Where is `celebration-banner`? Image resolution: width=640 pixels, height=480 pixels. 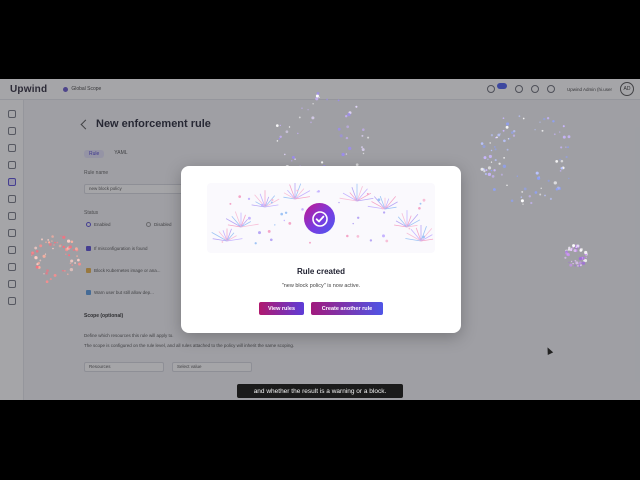
celebration-banner is located at coordinates (321, 218).